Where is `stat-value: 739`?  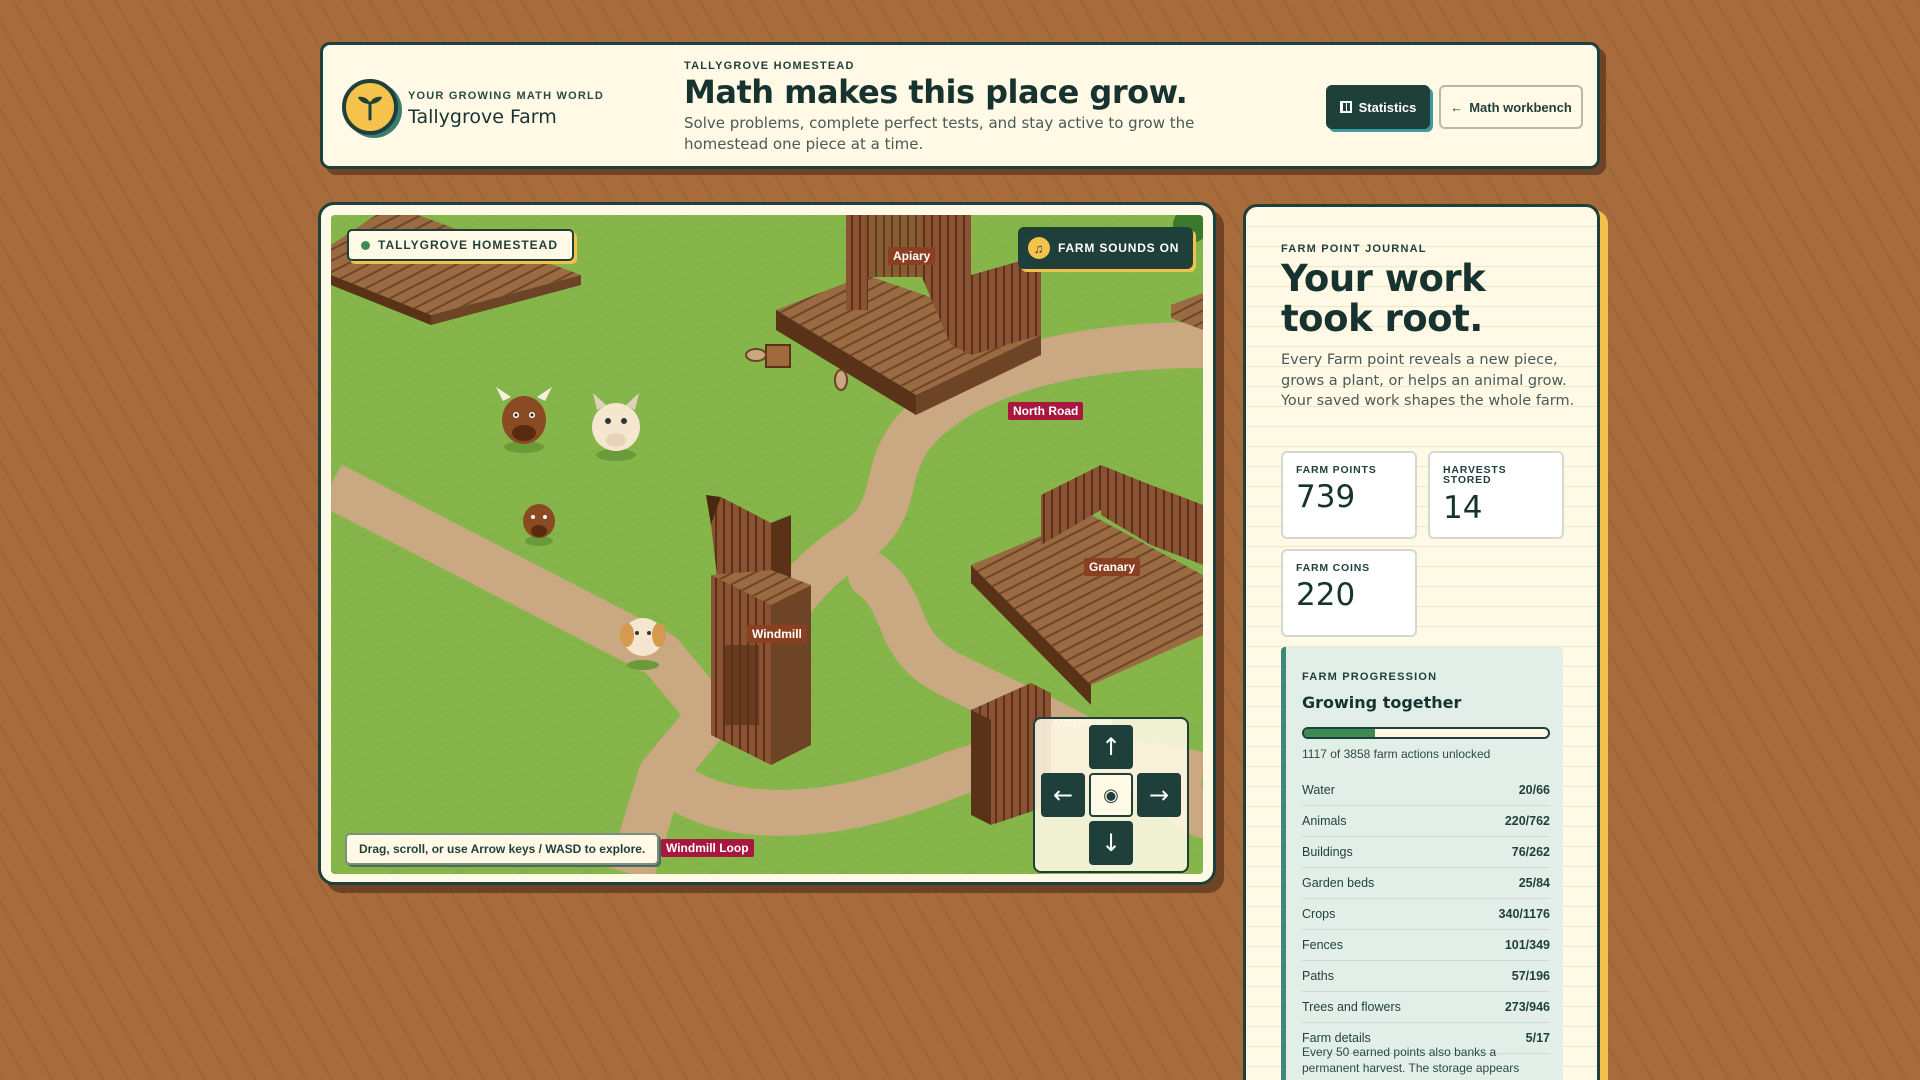 stat-value: 739 is located at coordinates (1326, 497).